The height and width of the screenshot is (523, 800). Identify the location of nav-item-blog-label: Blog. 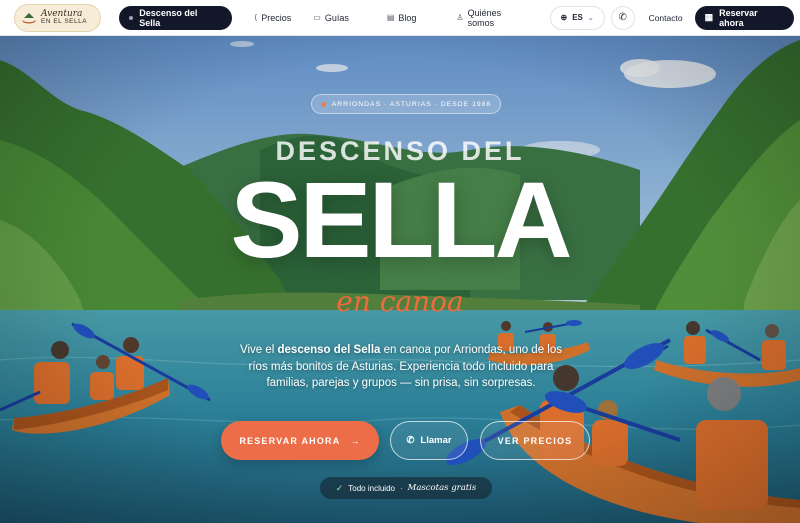
(407, 17).